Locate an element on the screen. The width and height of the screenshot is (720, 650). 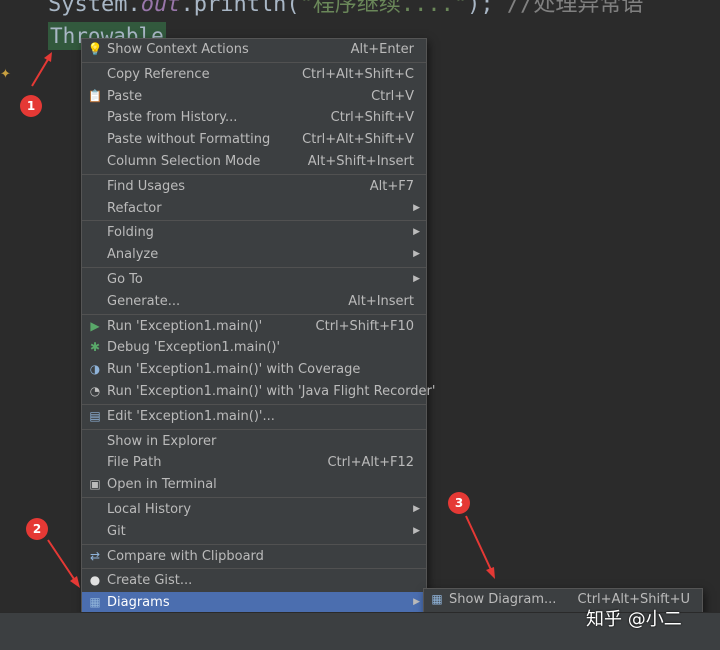
terminal-icon: ▣ is located at coordinates (95, 484).